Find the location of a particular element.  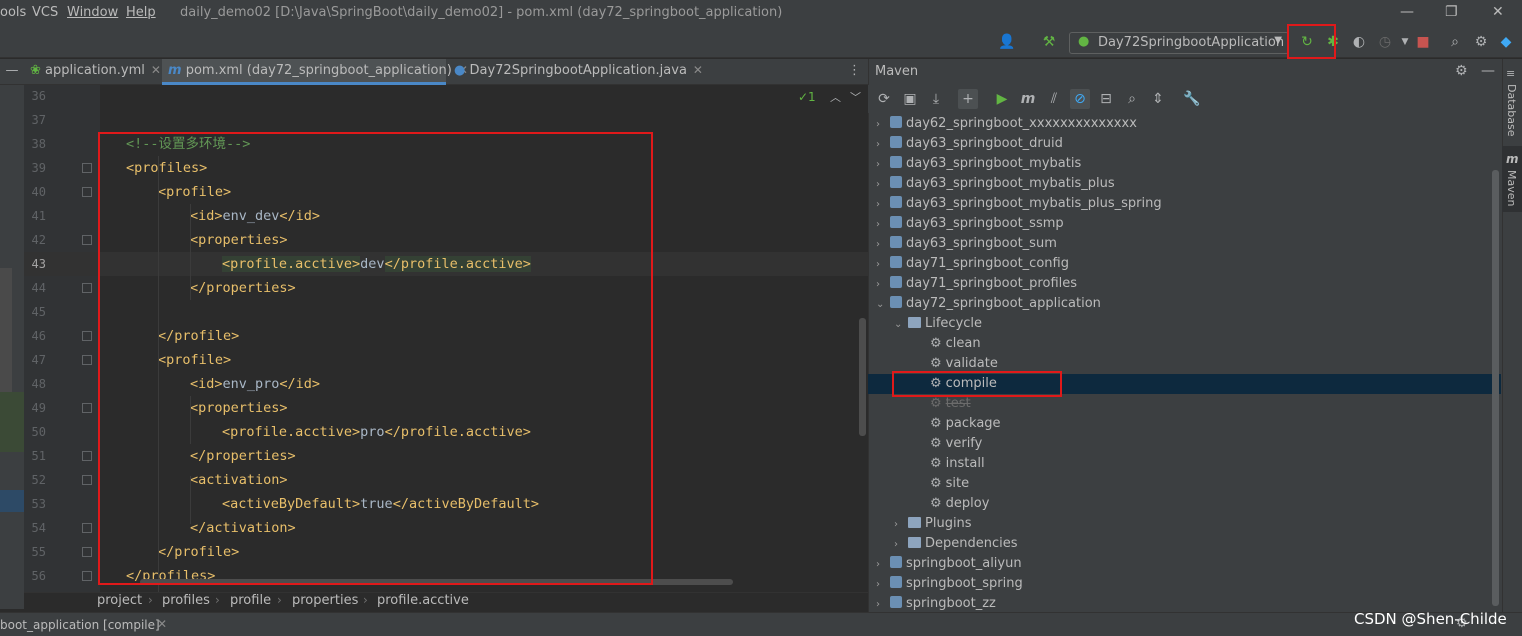

add-icon: + is located at coordinates (968, 99).